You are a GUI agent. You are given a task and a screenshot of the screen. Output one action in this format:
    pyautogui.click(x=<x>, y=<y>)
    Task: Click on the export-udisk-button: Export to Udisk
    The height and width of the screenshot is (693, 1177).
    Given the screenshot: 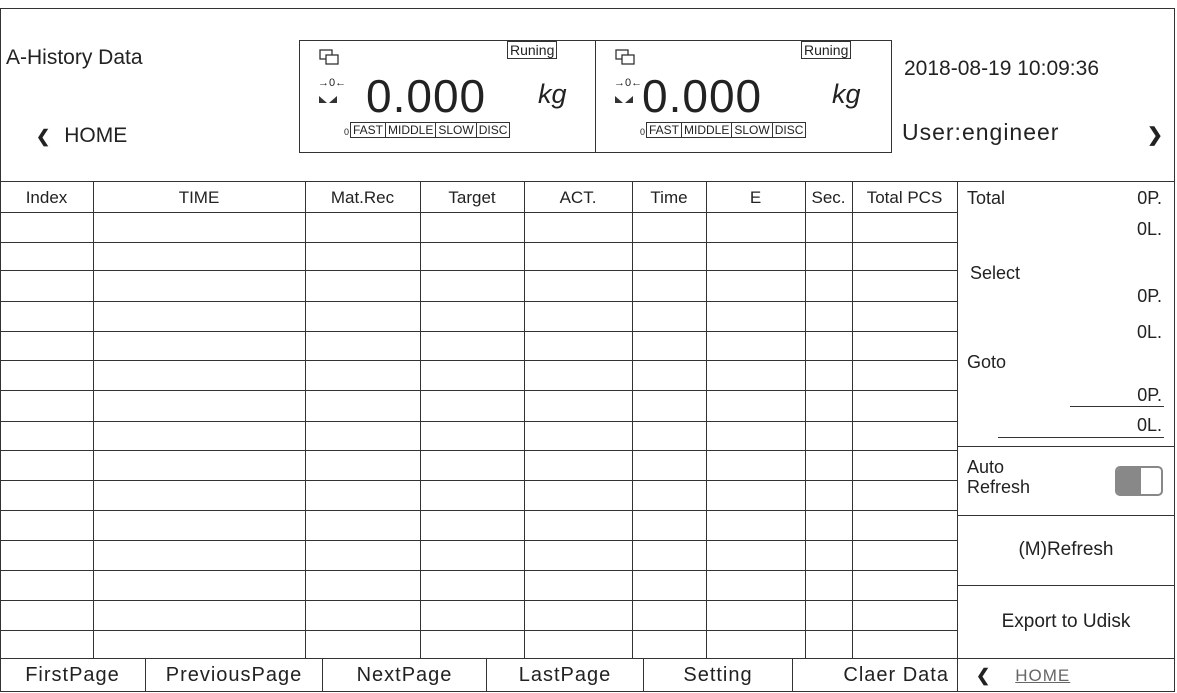 What is the action you would take?
    pyautogui.click(x=1066, y=622)
    